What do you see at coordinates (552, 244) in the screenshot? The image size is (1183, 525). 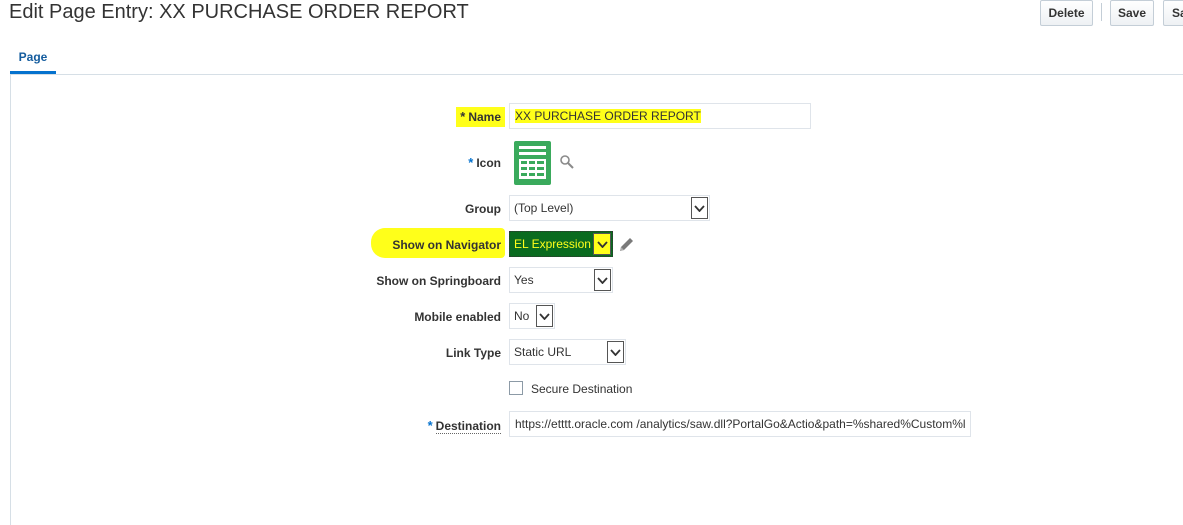 I see `show-on-navigator-value: EL Expression` at bounding box center [552, 244].